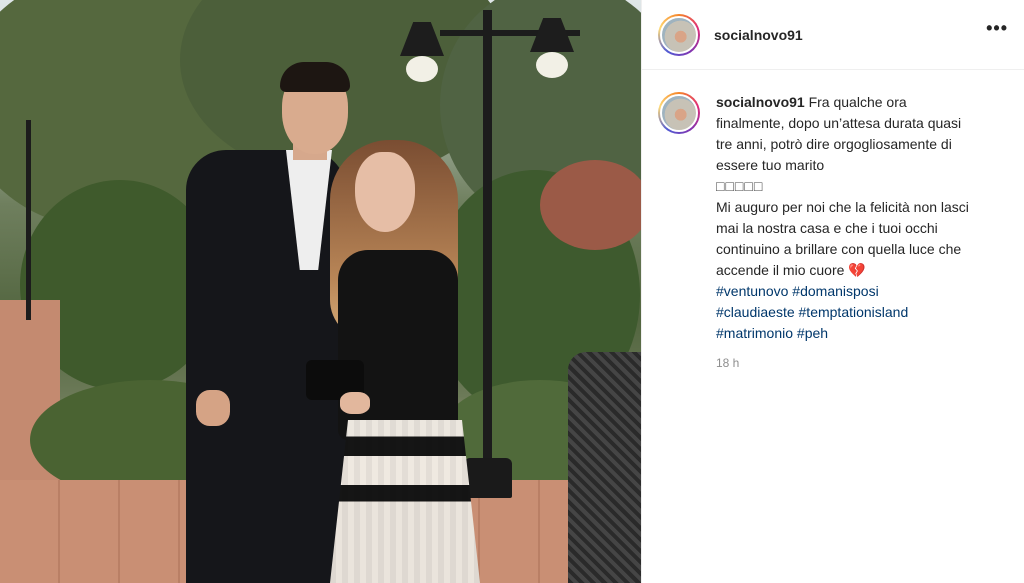 This screenshot has width=1024, height=583. Describe the element at coordinates (740, 186) in the screenshot. I see `caption-emojis: □□□□□` at that location.